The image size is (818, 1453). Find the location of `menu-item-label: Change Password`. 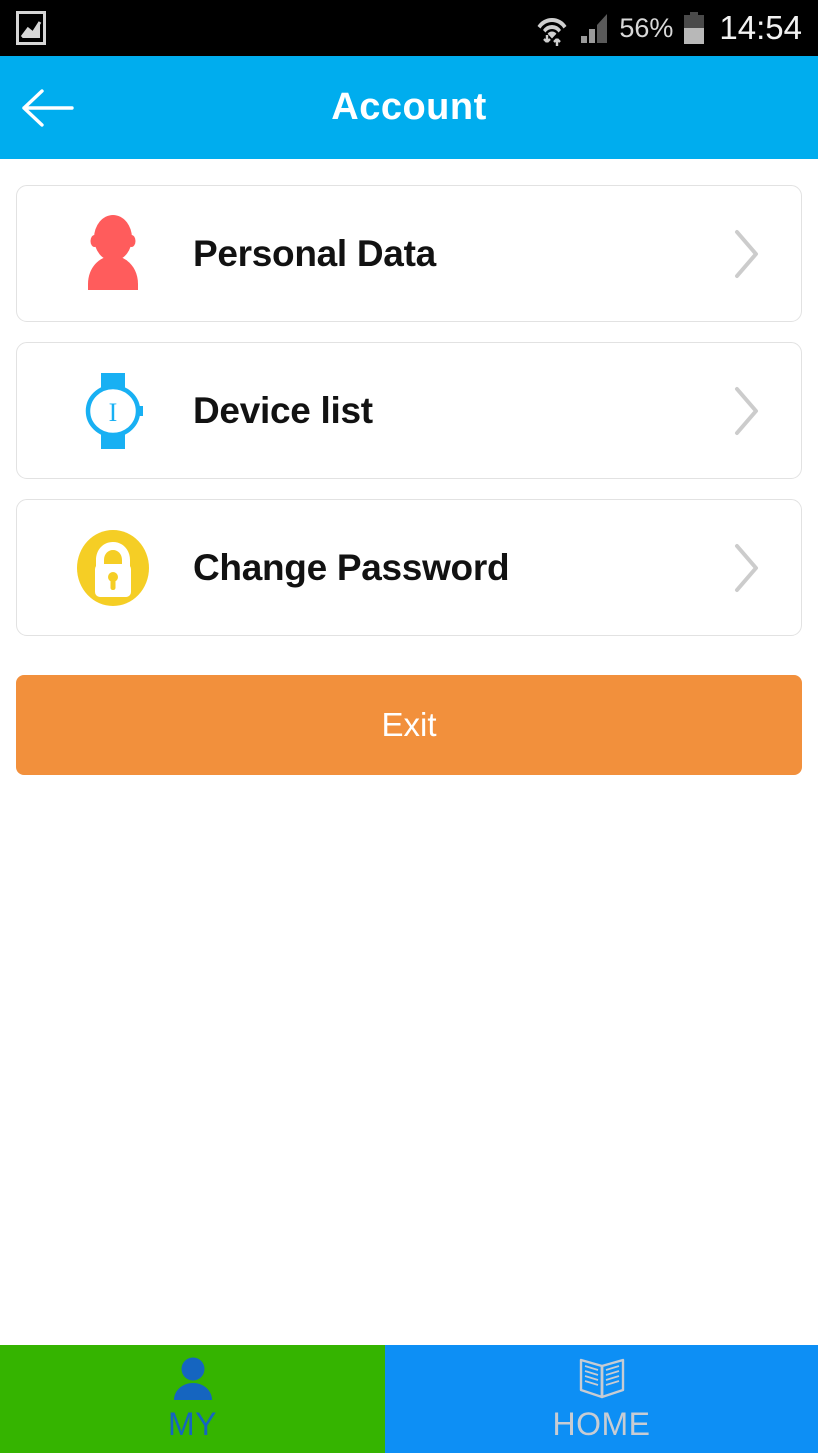

menu-item-label: Change Password is located at coordinates (351, 567).